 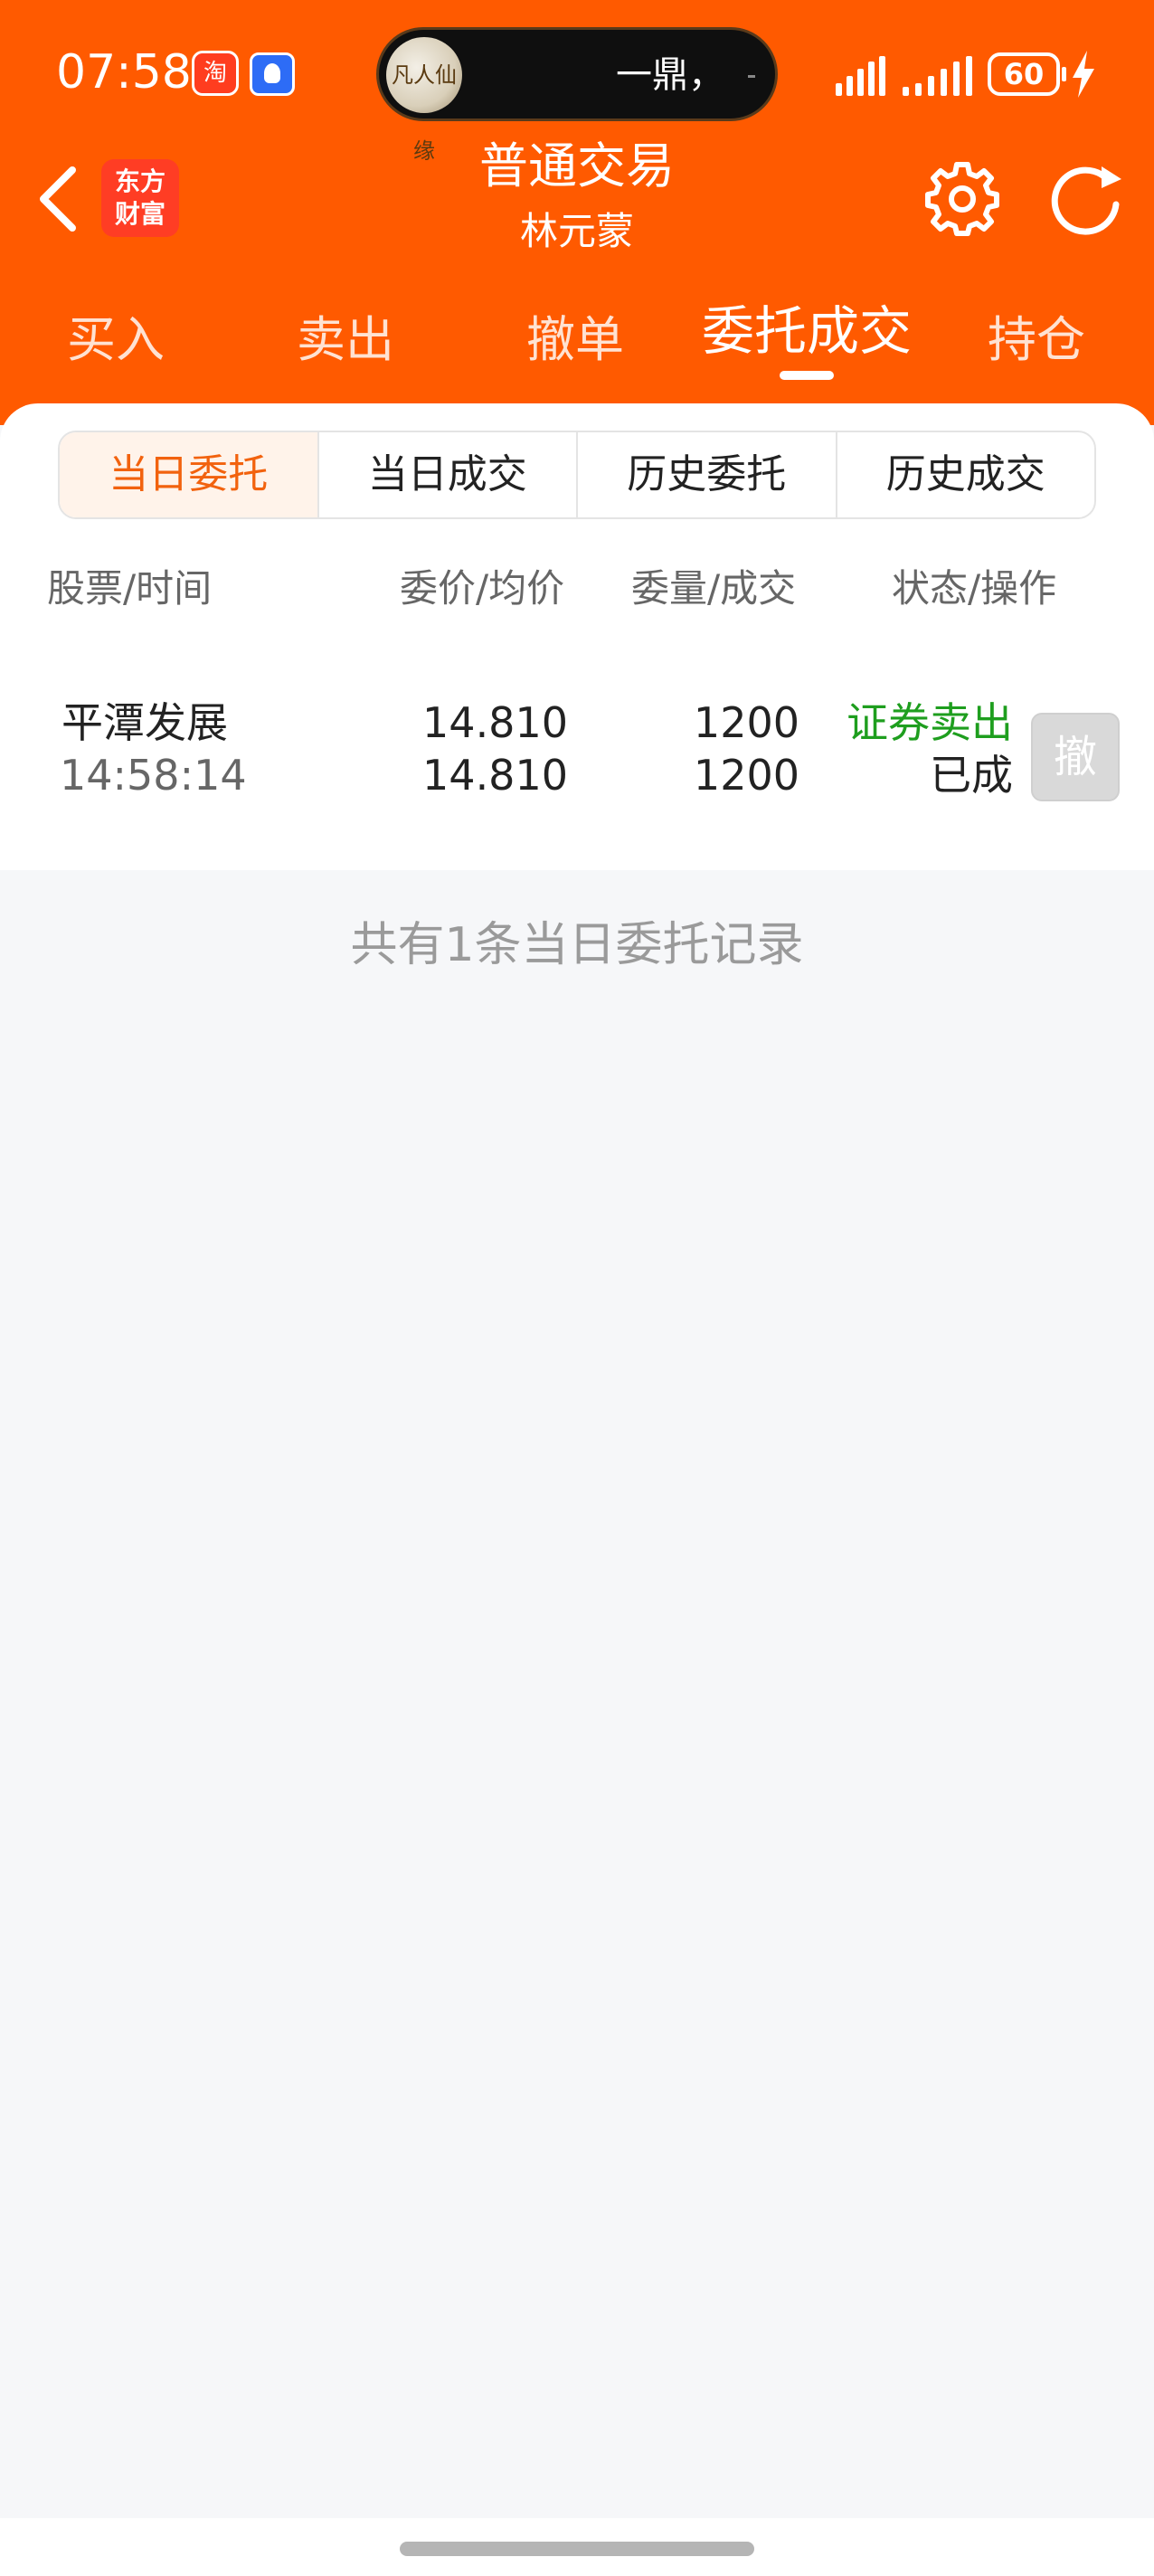 What do you see at coordinates (670, 75) in the screenshot?
I see `island-text: 一鼎，` at bounding box center [670, 75].